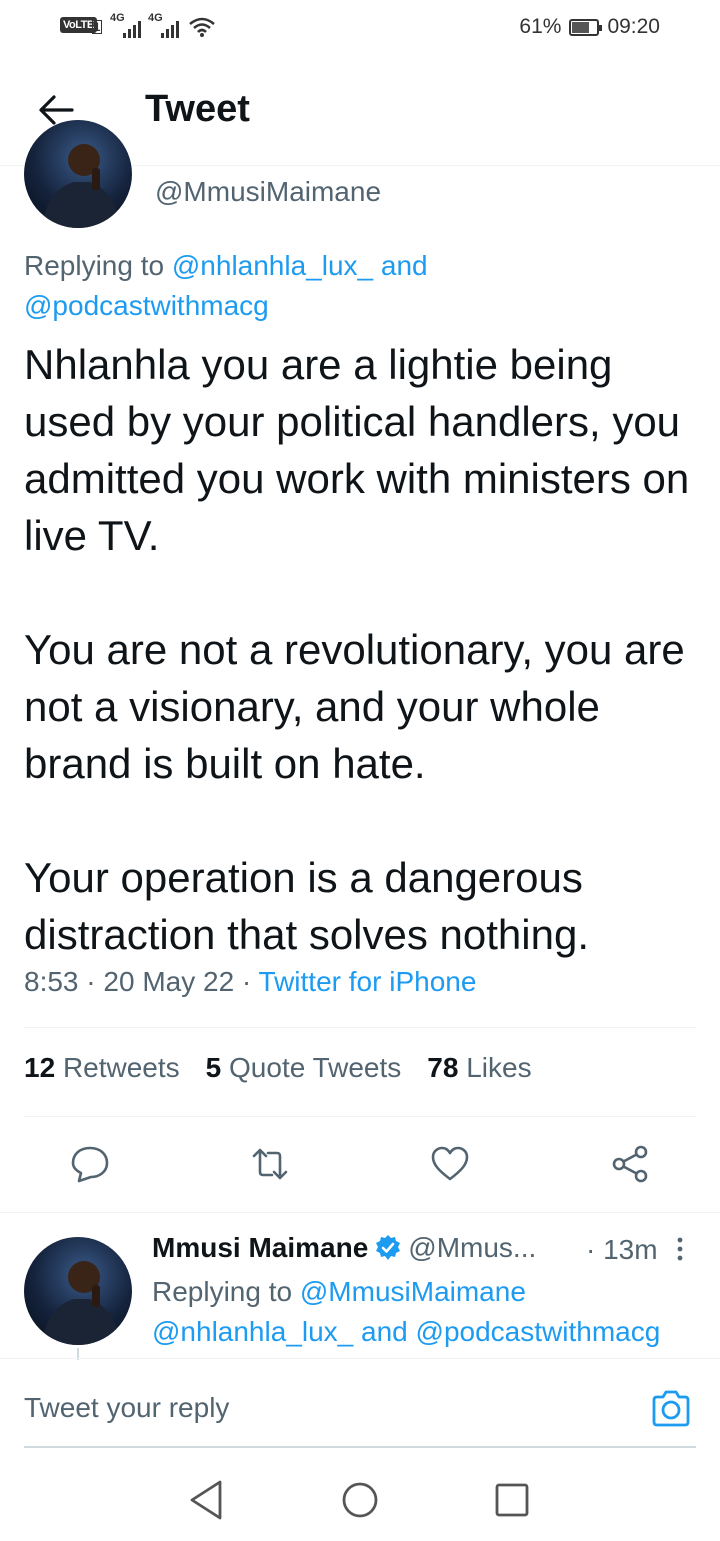 The height and width of the screenshot is (1541, 720). Describe the element at coordinates (540, 26) in the screenshot. I see `battery-percent: 61%` at that location.